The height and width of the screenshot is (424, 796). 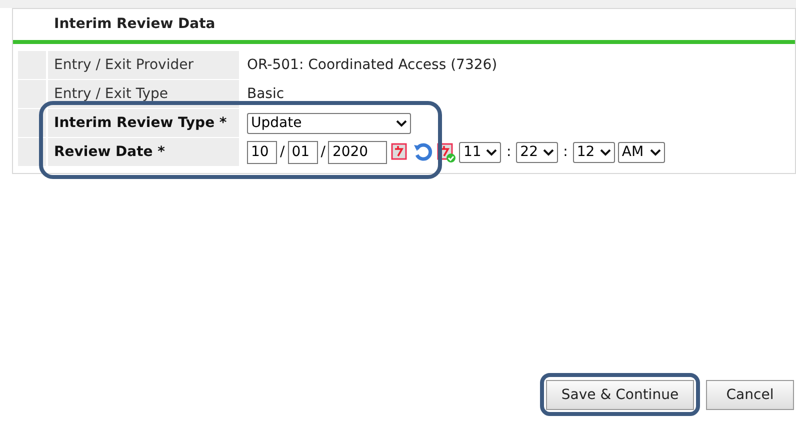 What do you see at coordinates (480, 152) in the screenshot?
I see `dropdown: 11` at bounding box center [480, 152].